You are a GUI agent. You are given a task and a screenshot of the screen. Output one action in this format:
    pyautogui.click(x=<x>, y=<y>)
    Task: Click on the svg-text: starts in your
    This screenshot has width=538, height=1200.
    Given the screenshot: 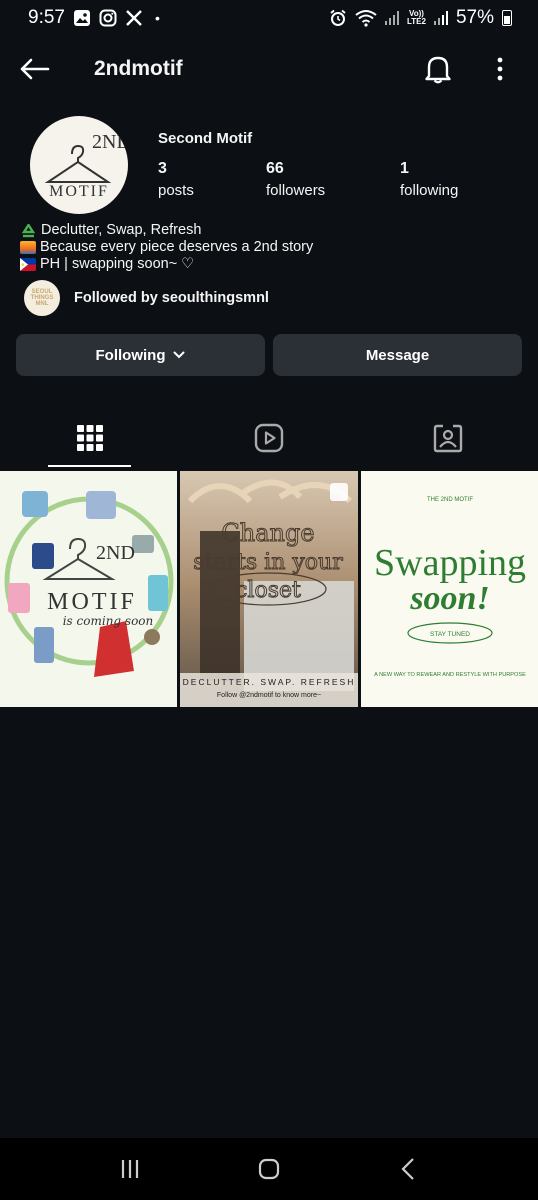 What is the action you would take?
    pyautogui.click(x=269, y=562)
    